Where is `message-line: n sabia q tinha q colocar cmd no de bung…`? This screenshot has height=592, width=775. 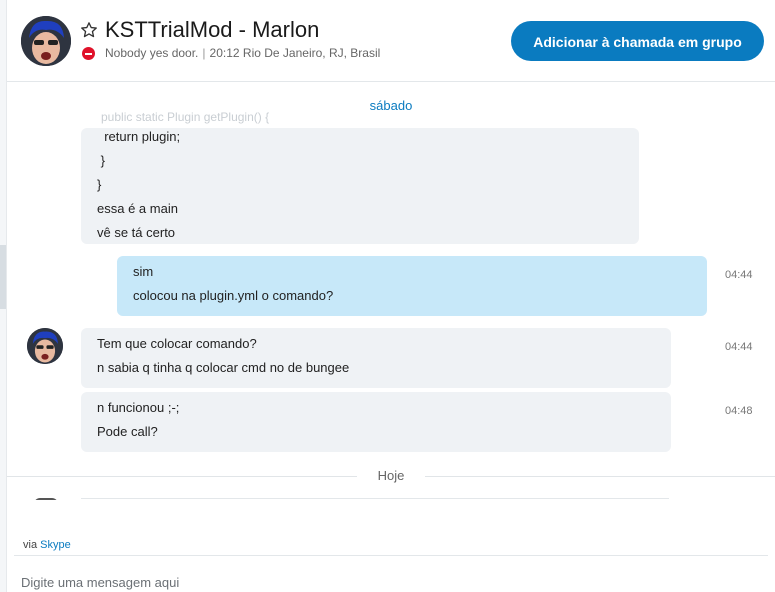 message-line: n sabia q tinha q colocar cmd no de bung… is located at coordinates (223, 367).